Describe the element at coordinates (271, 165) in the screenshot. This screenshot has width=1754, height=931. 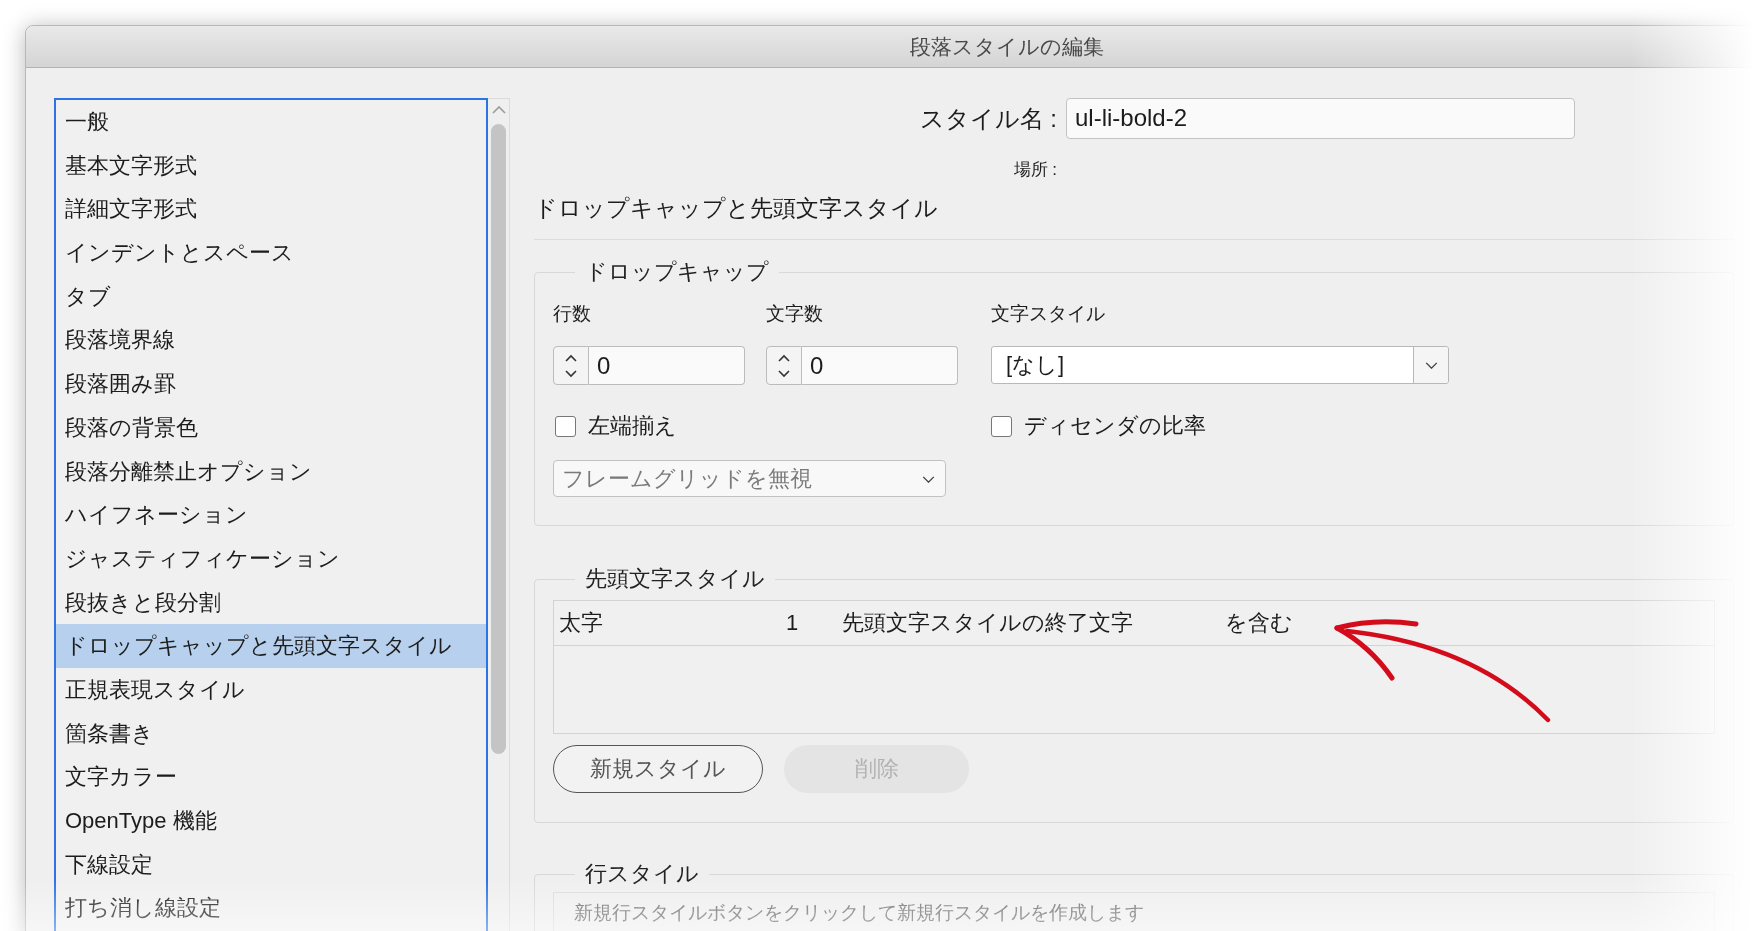
I see `list-item: 基本文字形式` at that location.